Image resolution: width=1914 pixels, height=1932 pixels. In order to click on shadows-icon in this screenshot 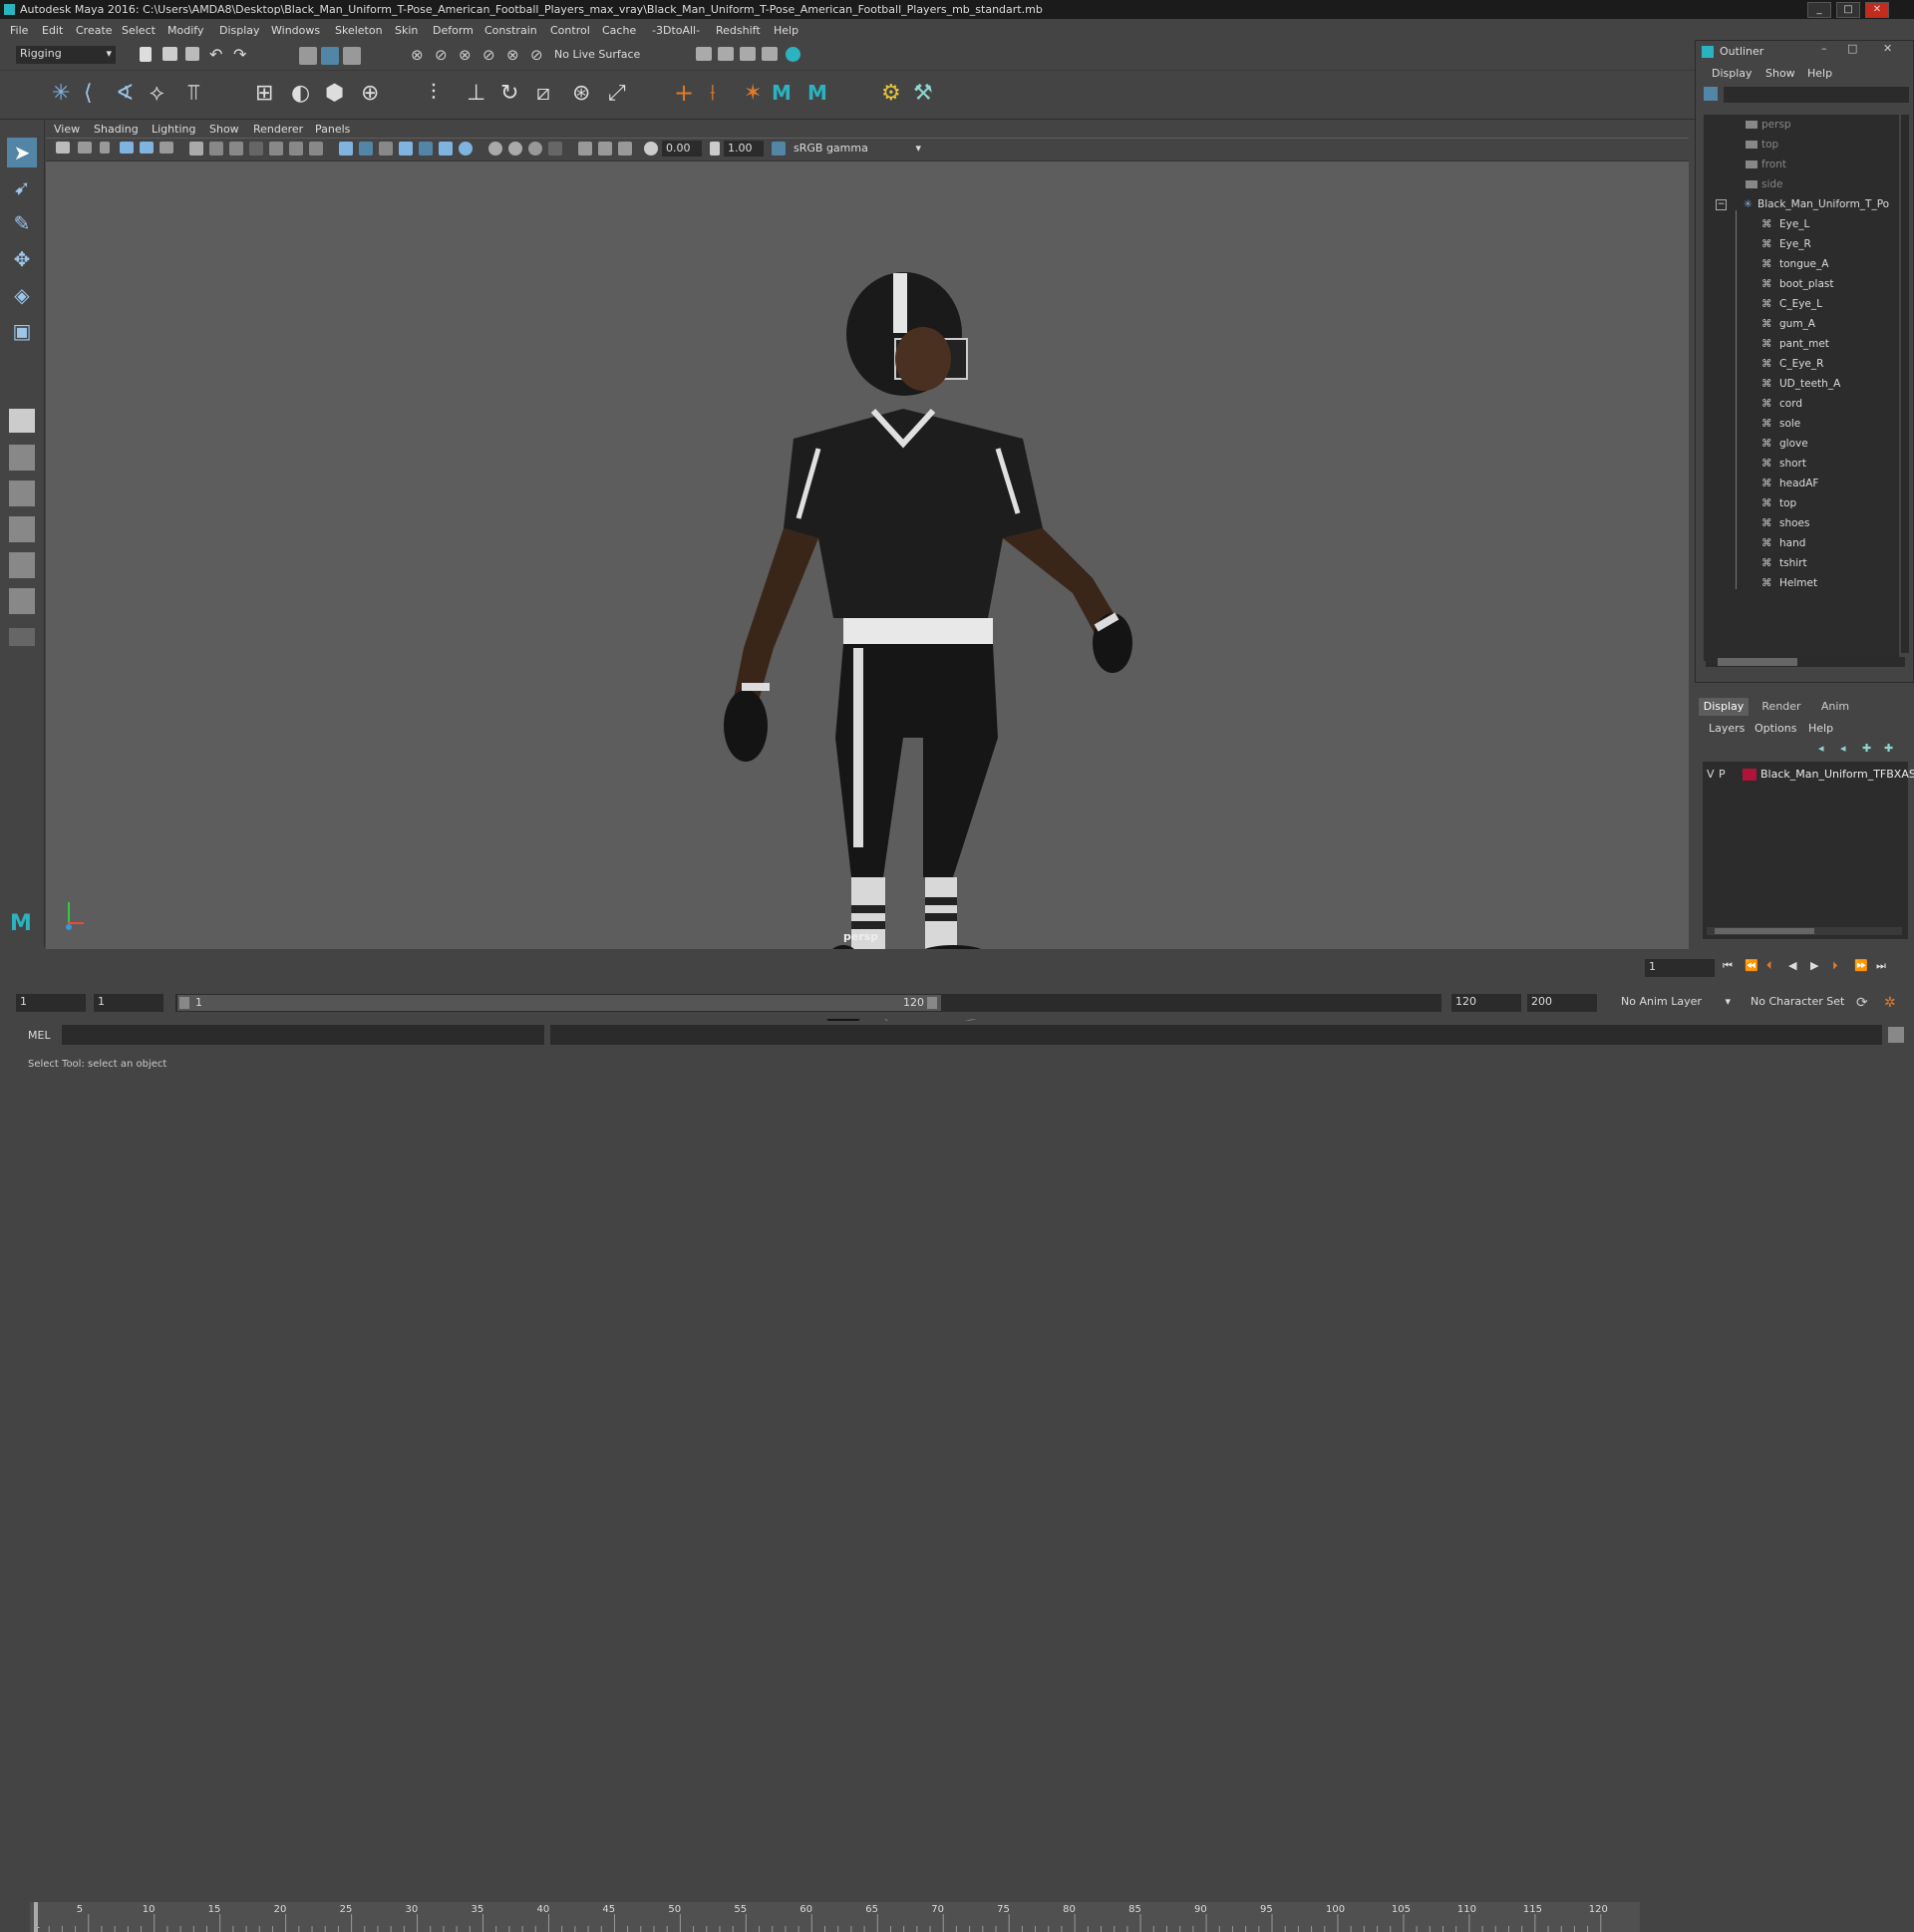, I will do `click(446, 149)`.